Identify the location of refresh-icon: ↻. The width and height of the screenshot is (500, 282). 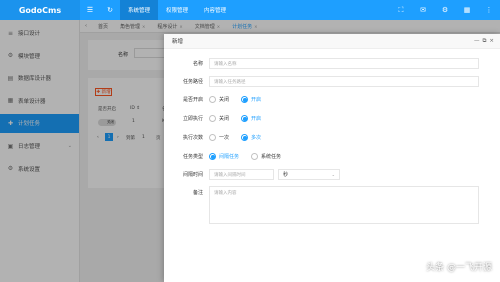
(110, 10).